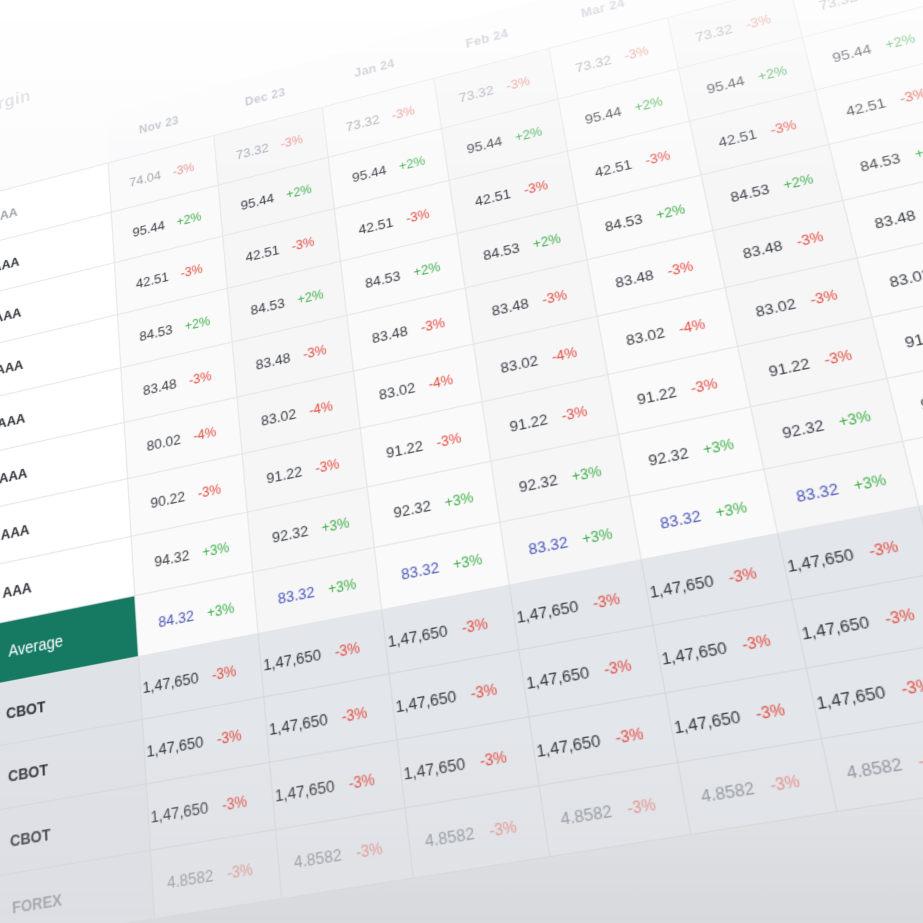  I want to click on cell-value: 90.22, so click(167, 499).